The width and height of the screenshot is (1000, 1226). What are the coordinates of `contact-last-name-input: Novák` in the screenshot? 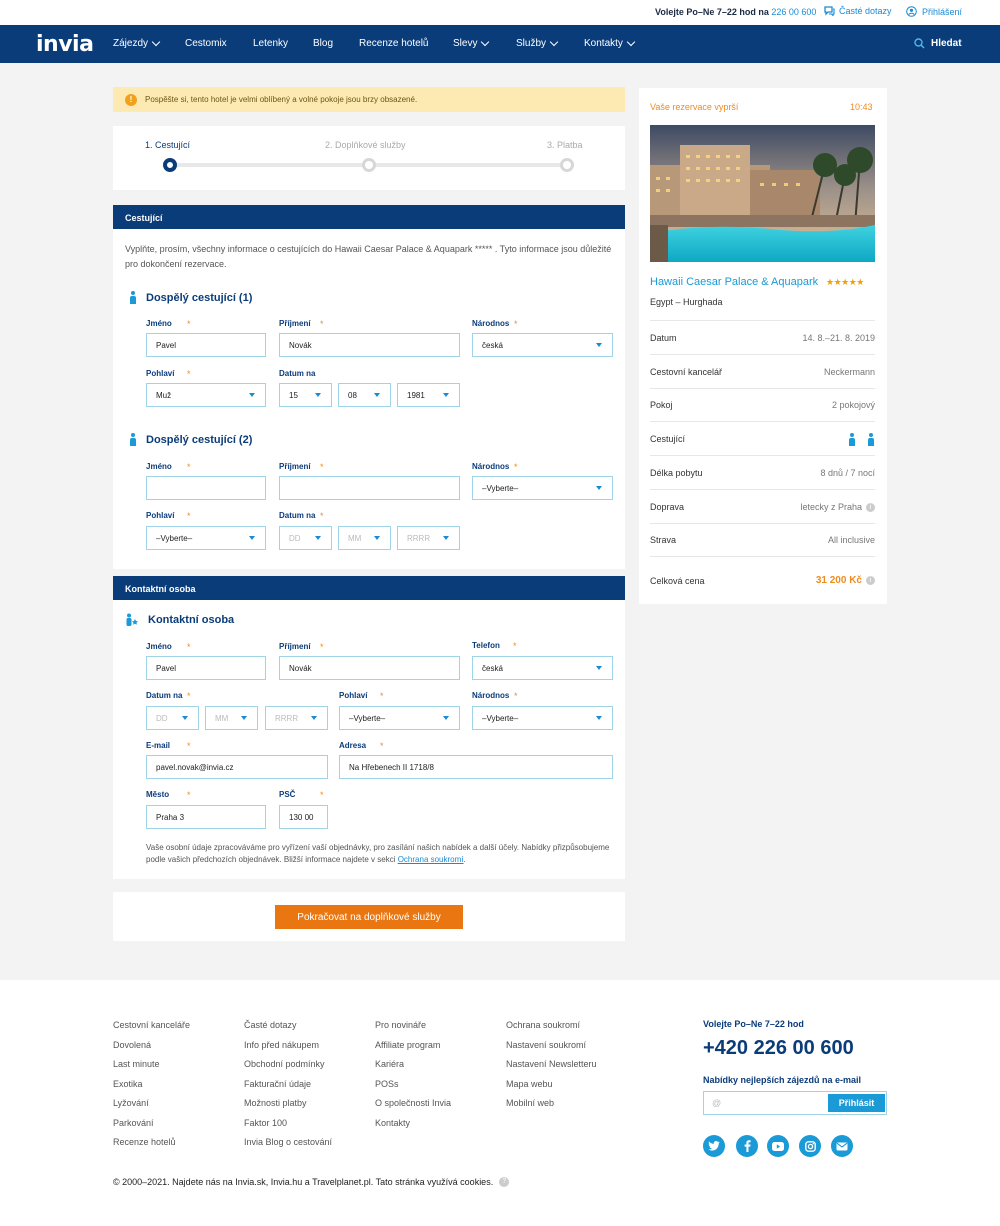 It's located at (369, 668).